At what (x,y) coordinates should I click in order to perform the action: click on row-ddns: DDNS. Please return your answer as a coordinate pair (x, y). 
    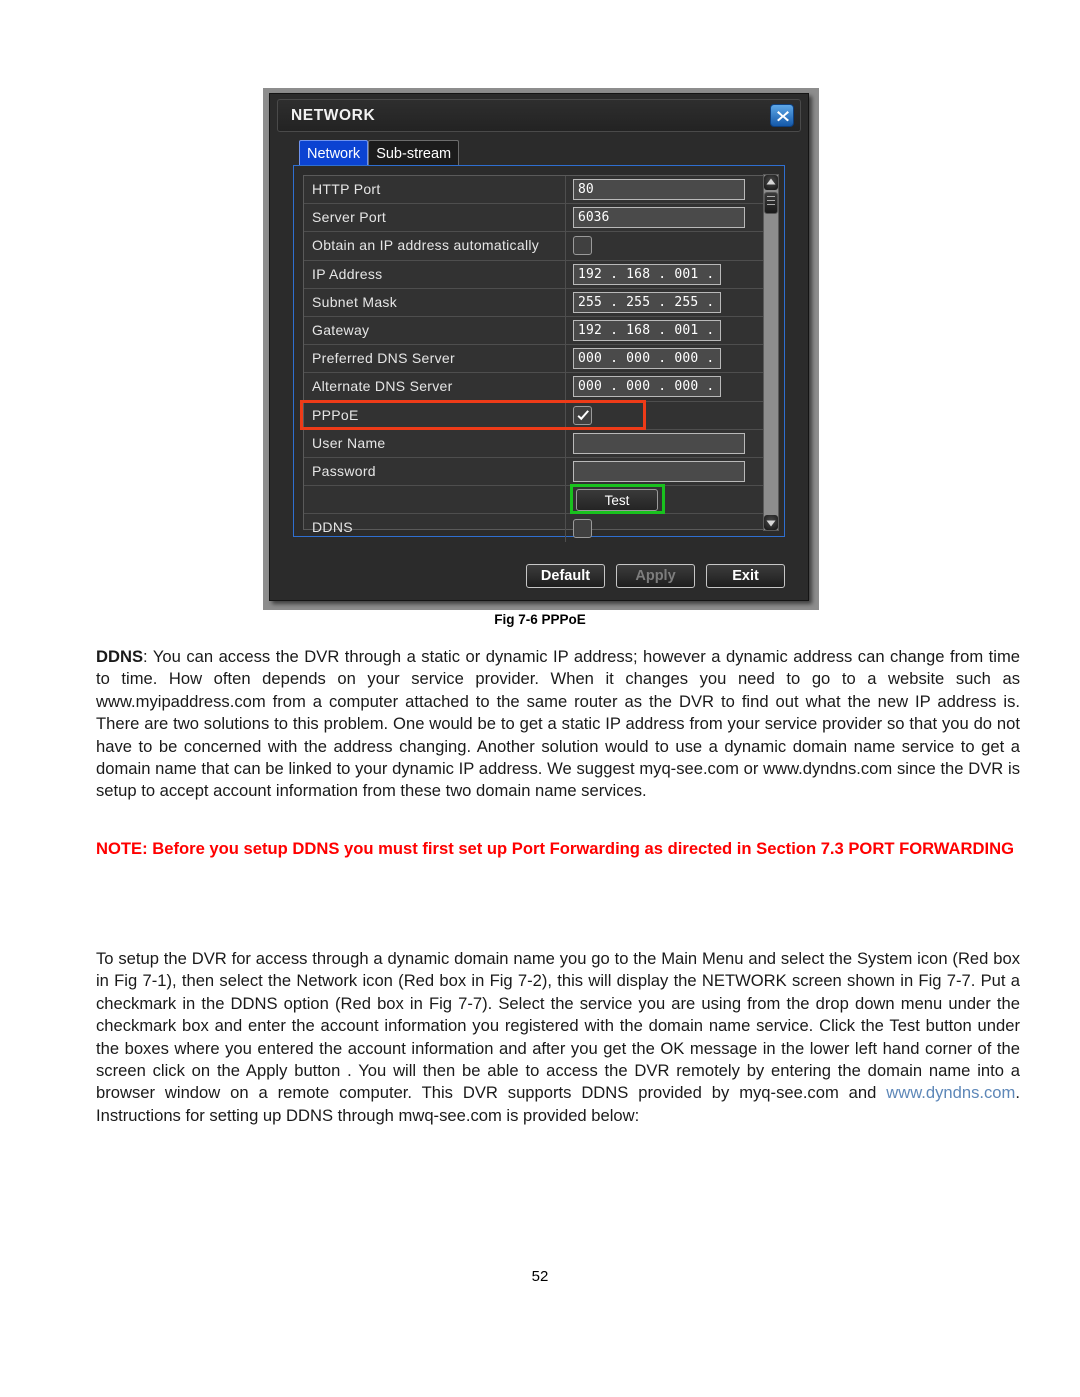
    Looking at the image, I should click on (534, 528).